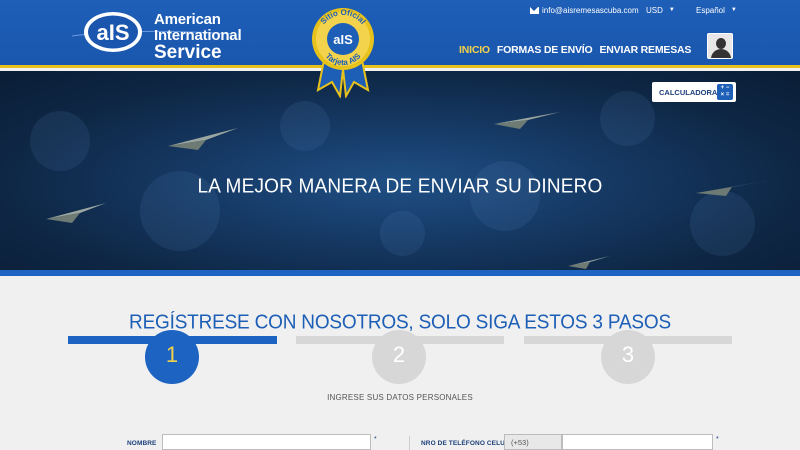 The image size is (800, 450). I want to click on calculator-label: CALCULADORA, so click(688, 92).